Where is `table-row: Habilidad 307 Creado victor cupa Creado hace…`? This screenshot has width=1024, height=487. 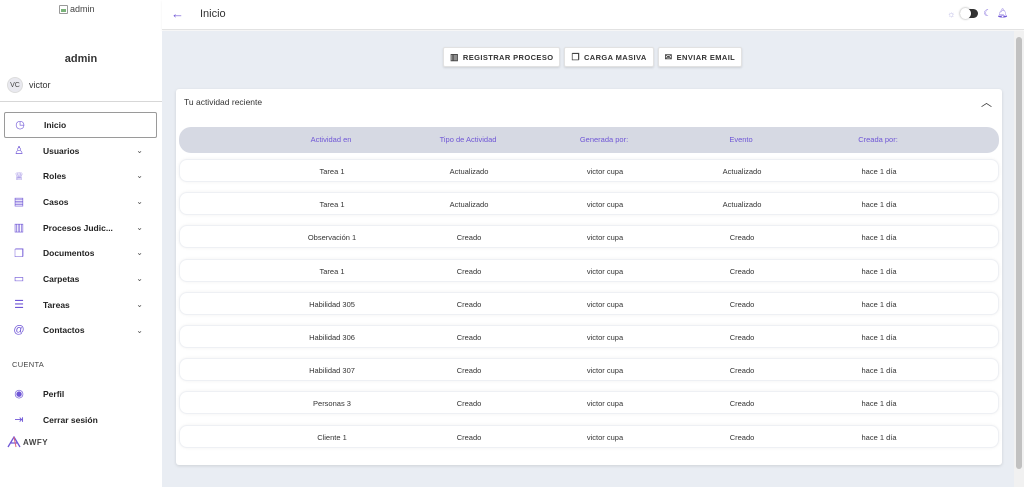
table-row: Habilidad 307 Creado victor cupa Creado hace… is located at coordinates (589, 370).